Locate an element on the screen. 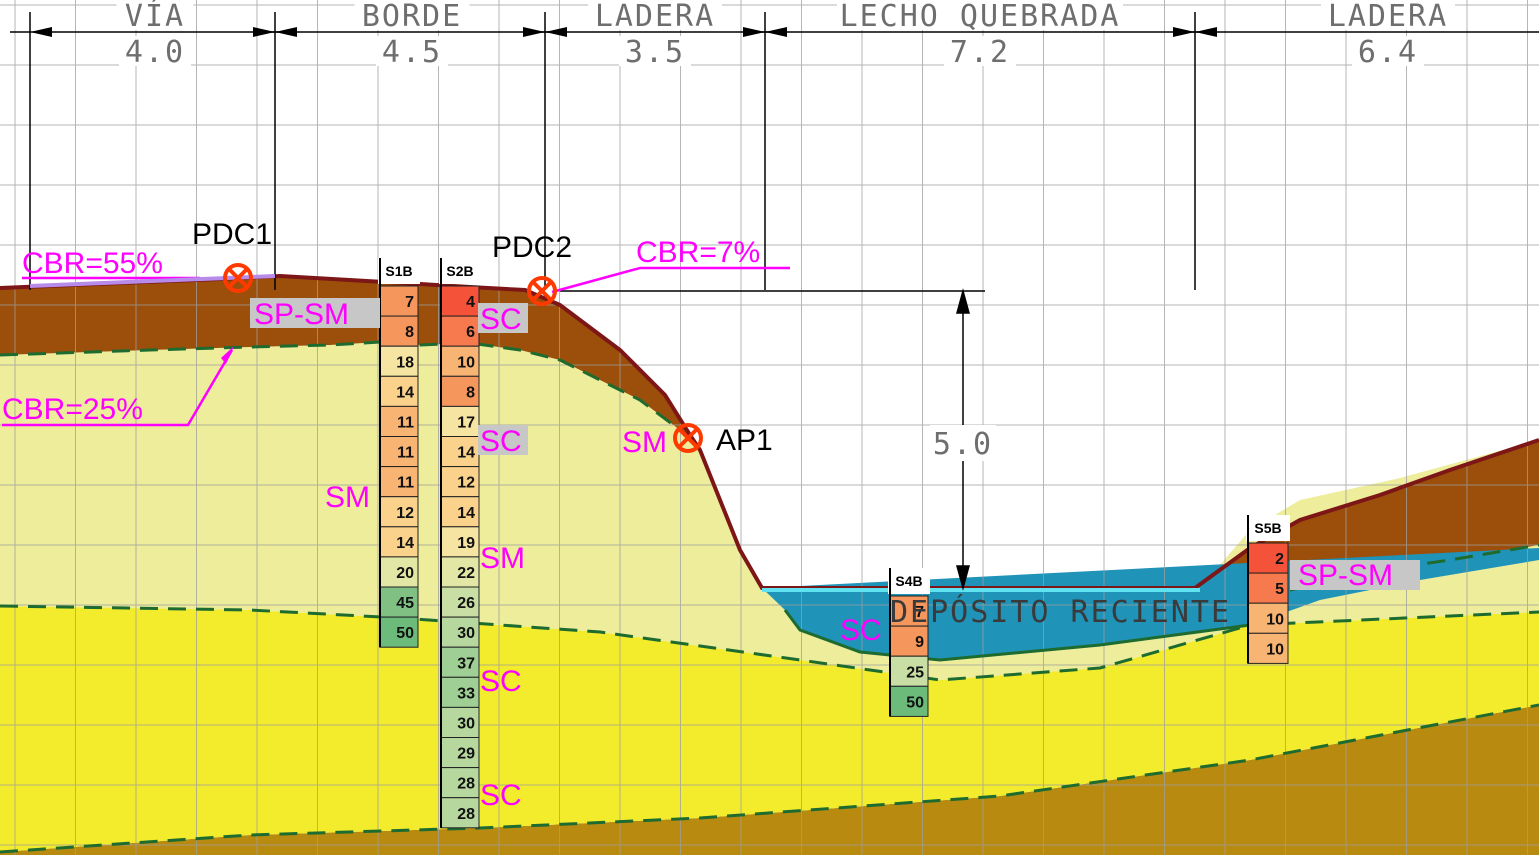  spt-value: 7 is located at coordinates (409, 302).